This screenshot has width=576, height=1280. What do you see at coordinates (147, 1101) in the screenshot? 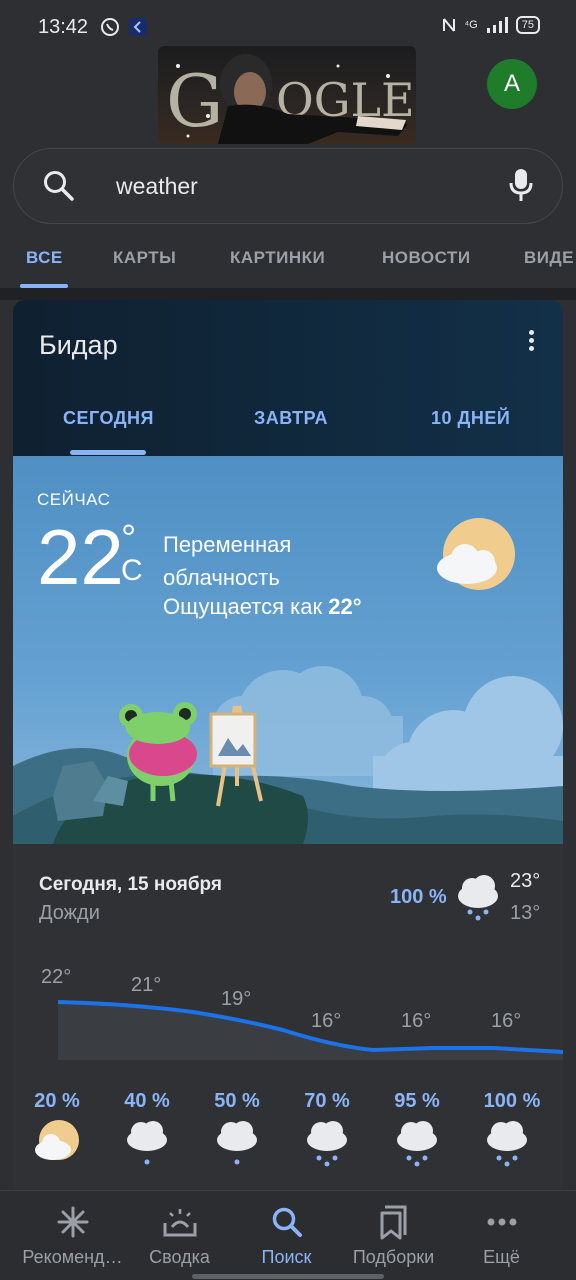
I see `hourly-precip-2: 40 %` at bounding box center [147, 1101].